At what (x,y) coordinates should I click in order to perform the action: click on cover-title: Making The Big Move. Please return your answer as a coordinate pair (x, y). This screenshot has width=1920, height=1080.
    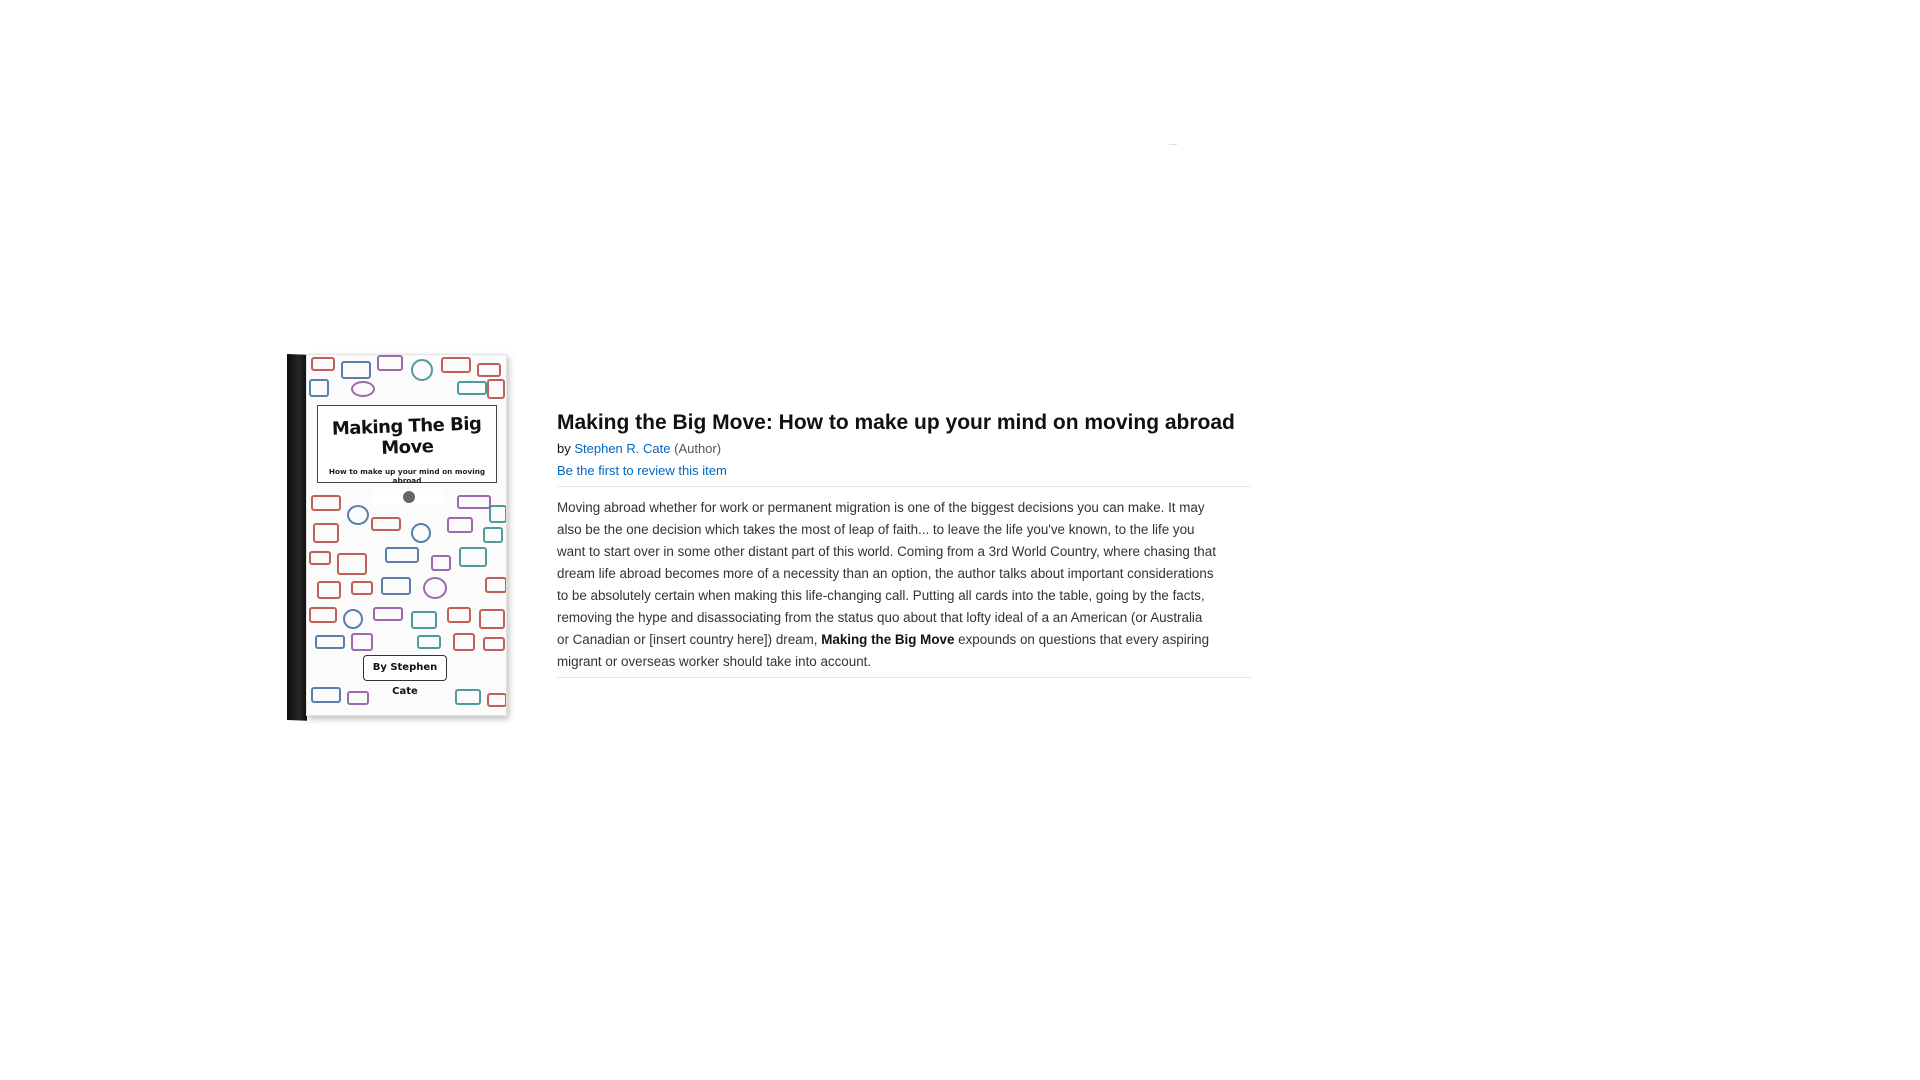
    Looking at the image, I should click on (406, 436).